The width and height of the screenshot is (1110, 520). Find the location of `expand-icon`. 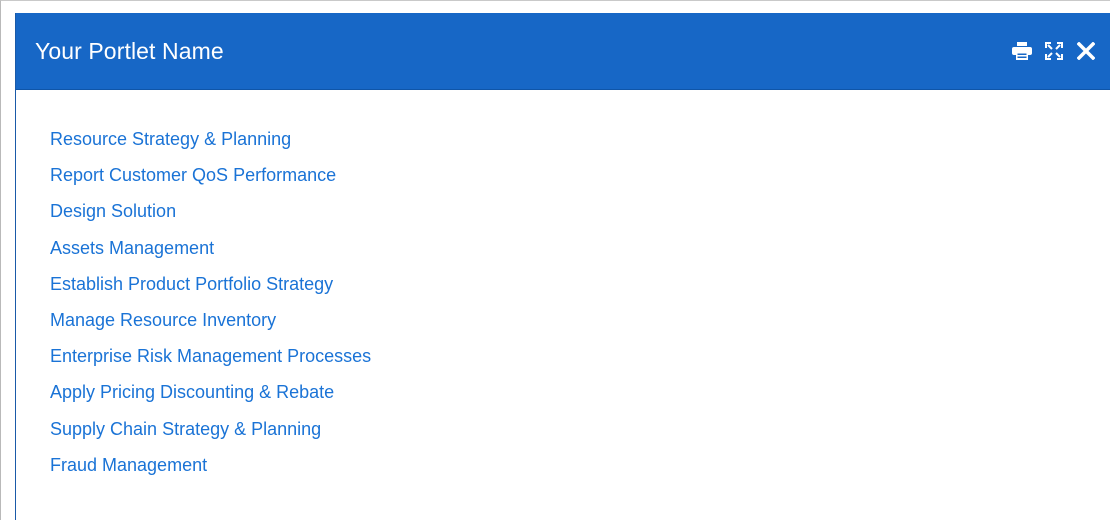

expand-icon is located at coordinates (1054, 51).